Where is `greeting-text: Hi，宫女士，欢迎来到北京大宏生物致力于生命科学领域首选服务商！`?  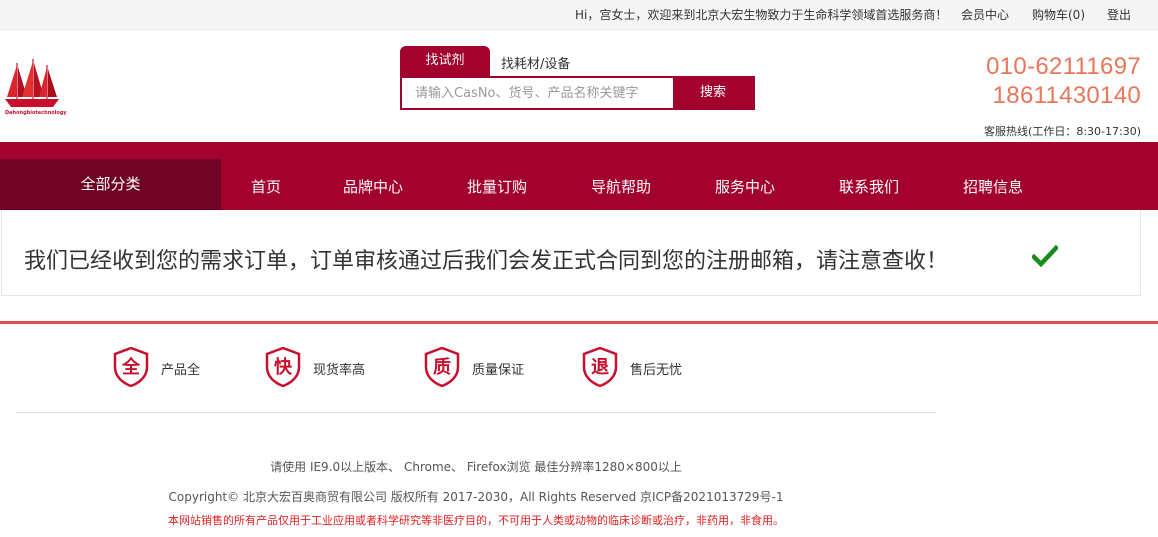
greeting-text: Hi，宫女士，欢迎来到北京大宏生物致力于生命科学领域首选服务商！ is located at coordinates (761, 15).